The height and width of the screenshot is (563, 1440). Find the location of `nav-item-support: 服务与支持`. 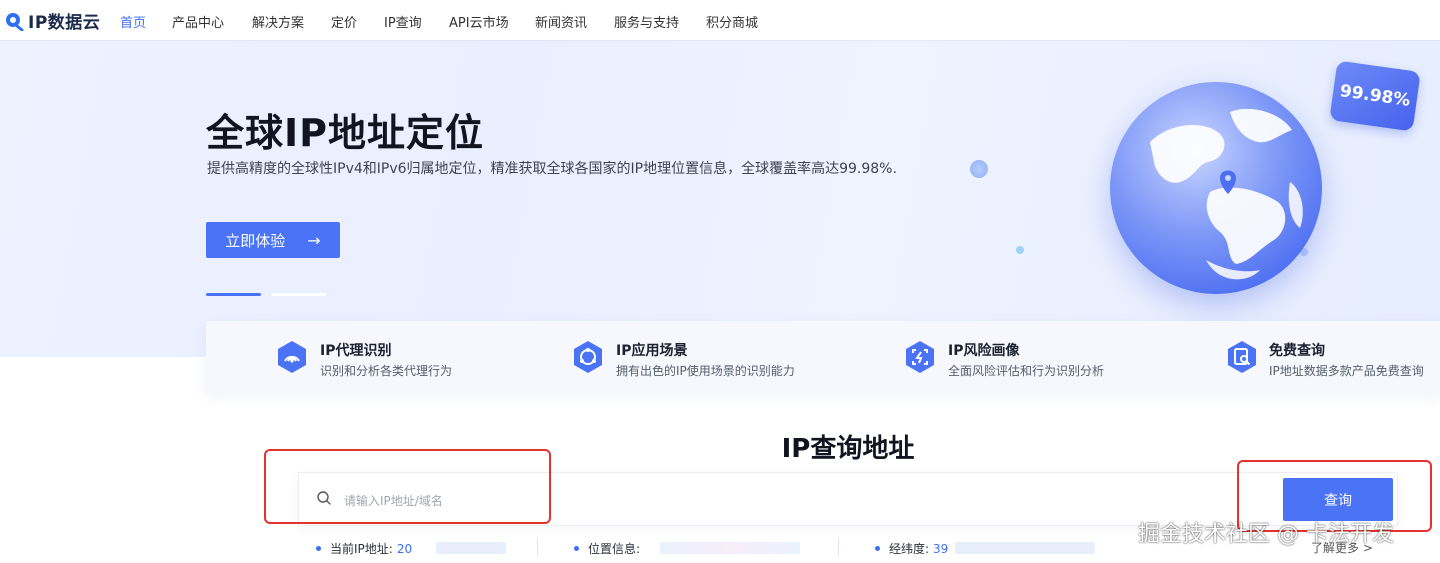

nav-item-support: 服务与支持 is located at coordinates (646, 21).